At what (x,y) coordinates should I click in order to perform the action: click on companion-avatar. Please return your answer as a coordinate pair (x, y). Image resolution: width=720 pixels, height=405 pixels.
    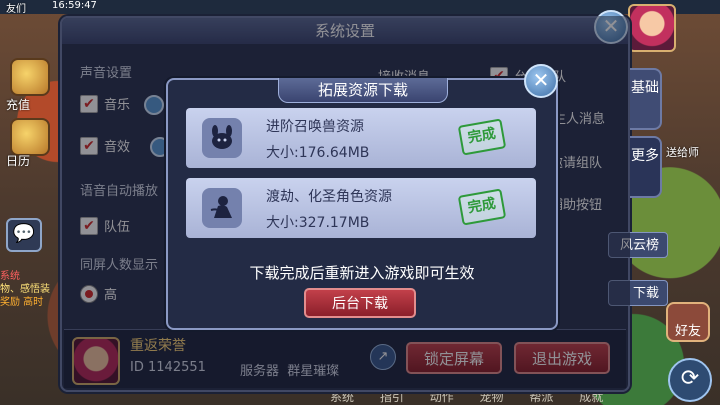
    Looking at the image, I should click on (652, 28).